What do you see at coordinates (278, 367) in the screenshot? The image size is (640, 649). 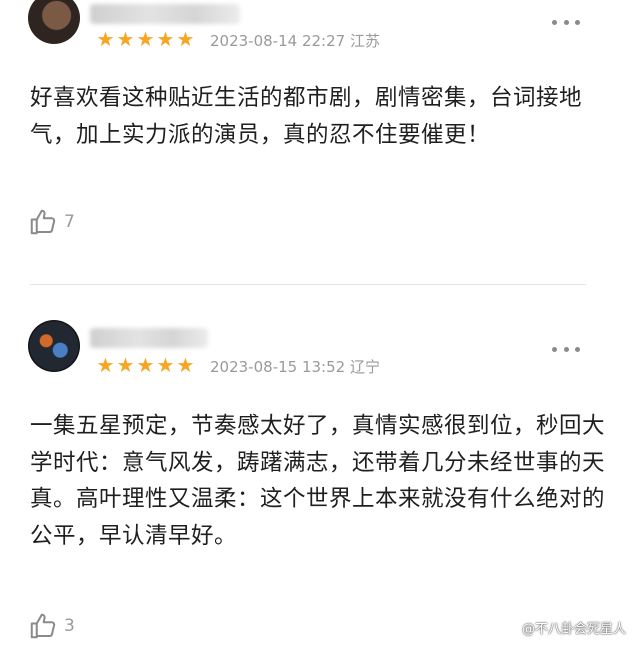 I see `review-date: 2023-08-15 13:52` at bounding box center [278, 367].